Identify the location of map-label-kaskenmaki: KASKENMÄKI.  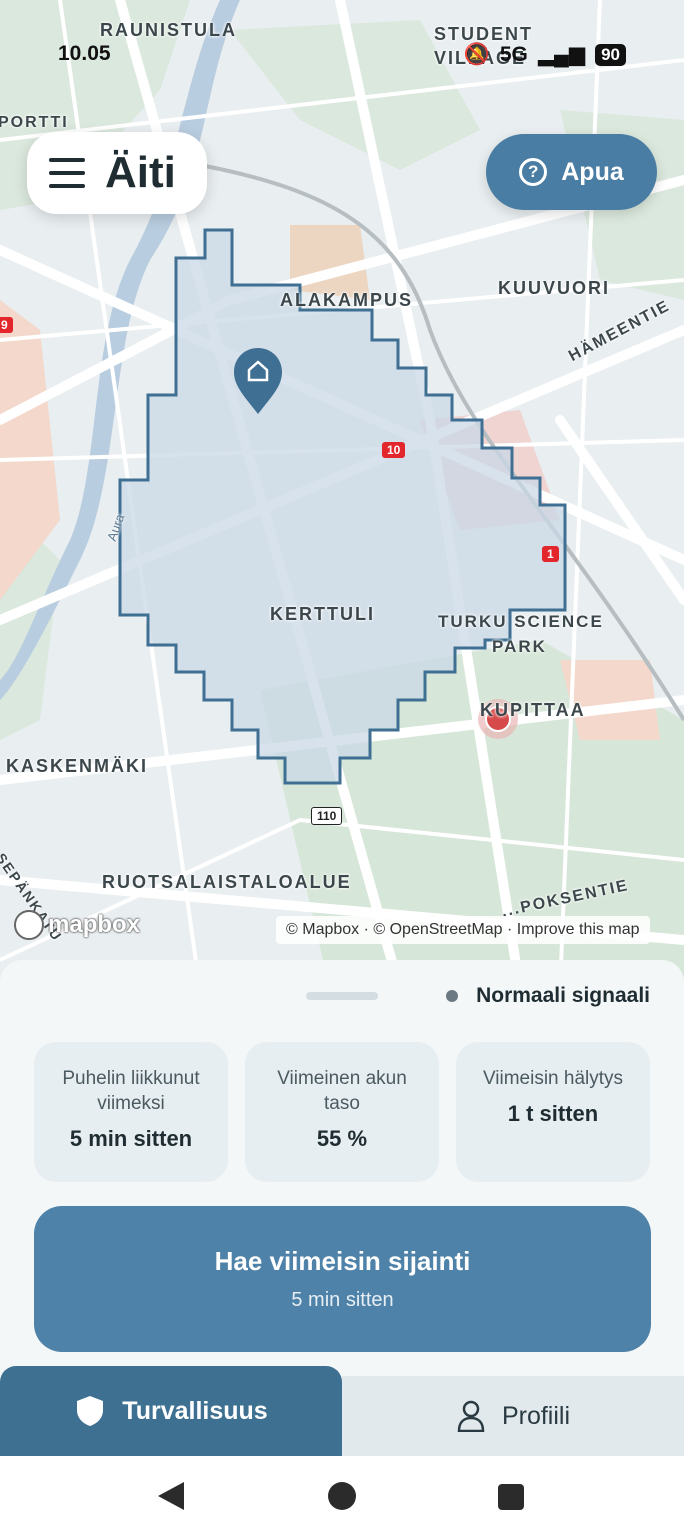
(77, 766).